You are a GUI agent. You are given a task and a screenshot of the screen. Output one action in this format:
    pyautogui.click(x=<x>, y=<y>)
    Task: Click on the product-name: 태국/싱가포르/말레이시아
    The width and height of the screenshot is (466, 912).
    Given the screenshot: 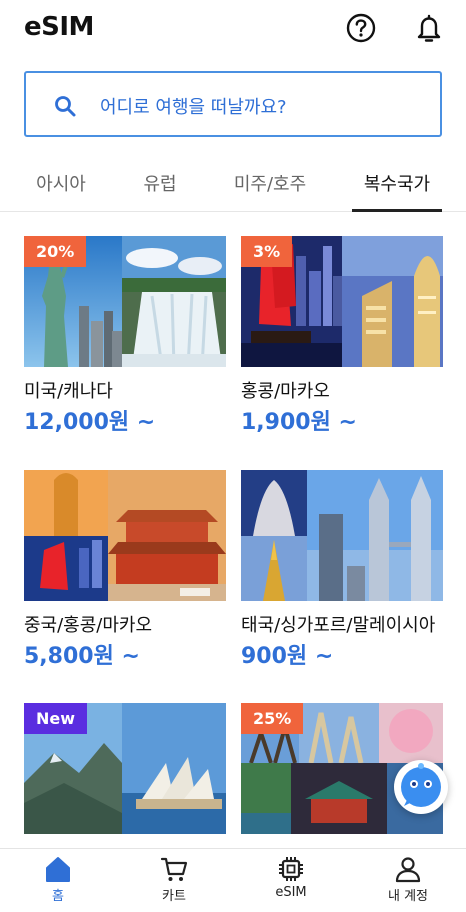 What is the action you would take?
    pyautogui.click(x=338, y=625)
    